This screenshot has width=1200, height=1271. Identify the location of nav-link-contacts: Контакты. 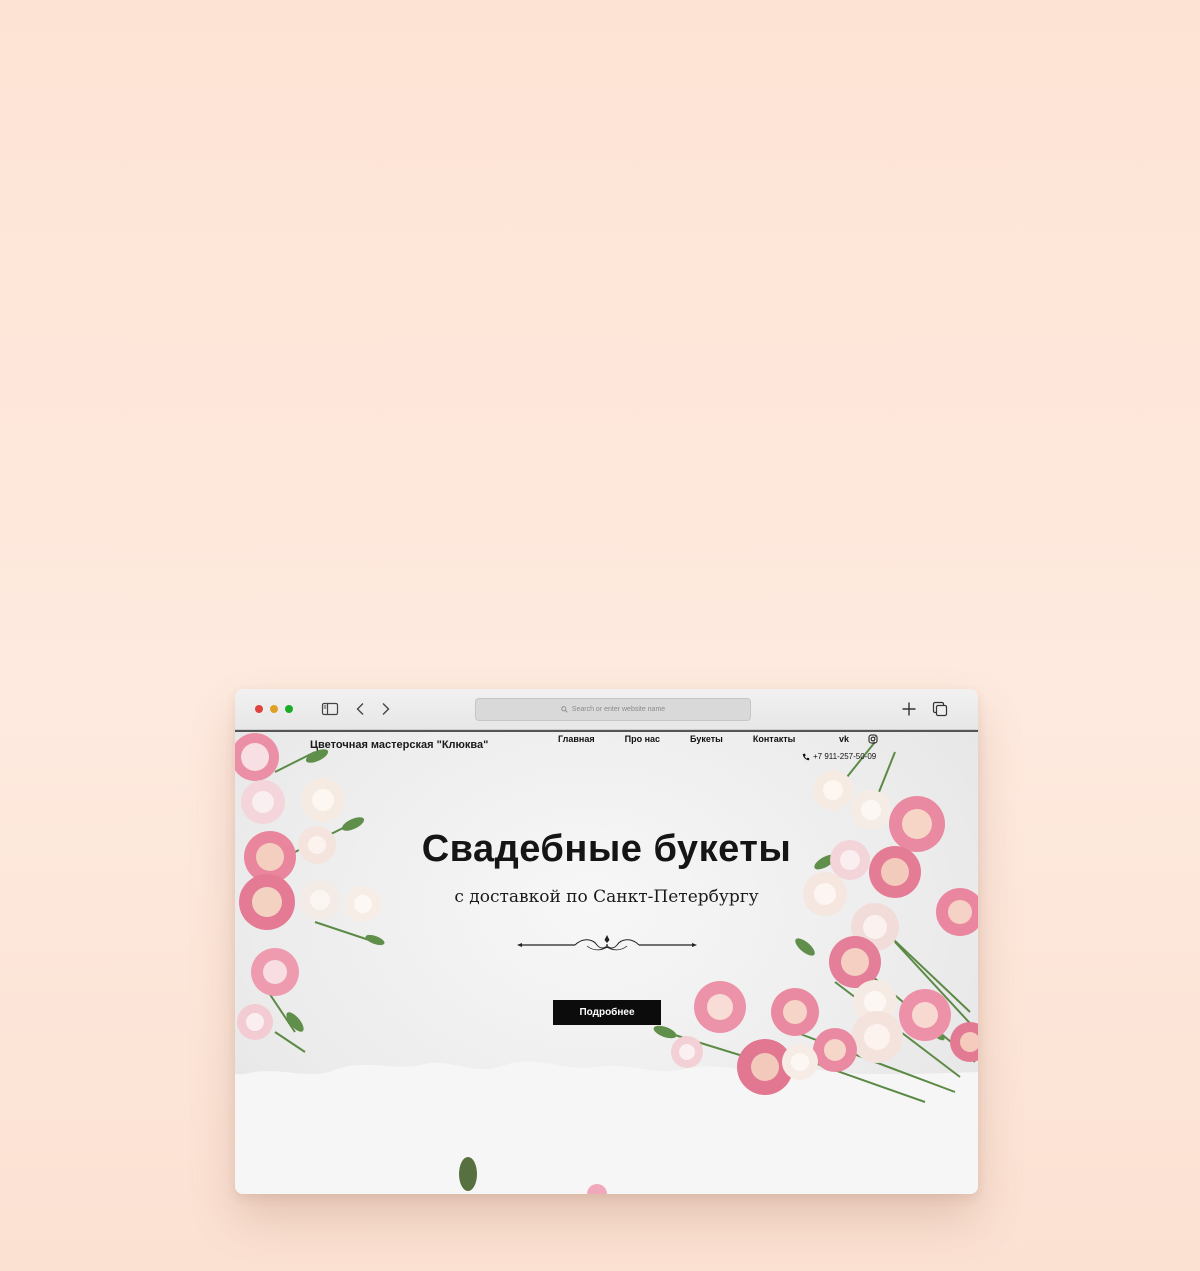
(774, 739).